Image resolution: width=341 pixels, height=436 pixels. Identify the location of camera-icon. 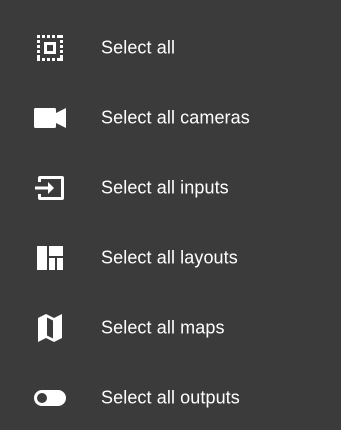
(50, 118).